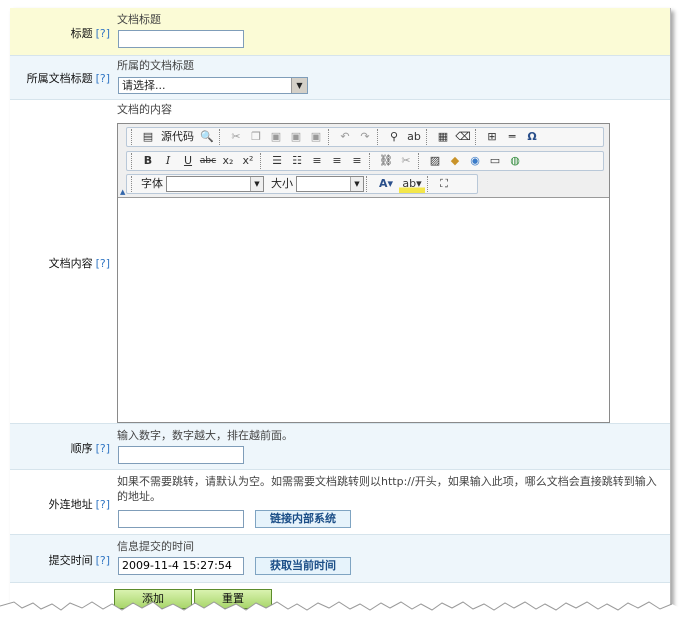  What do you see at coordinates (414, 137) in the screenshot?
I see `replace-icon: ab` at bounding box center [414, 137].